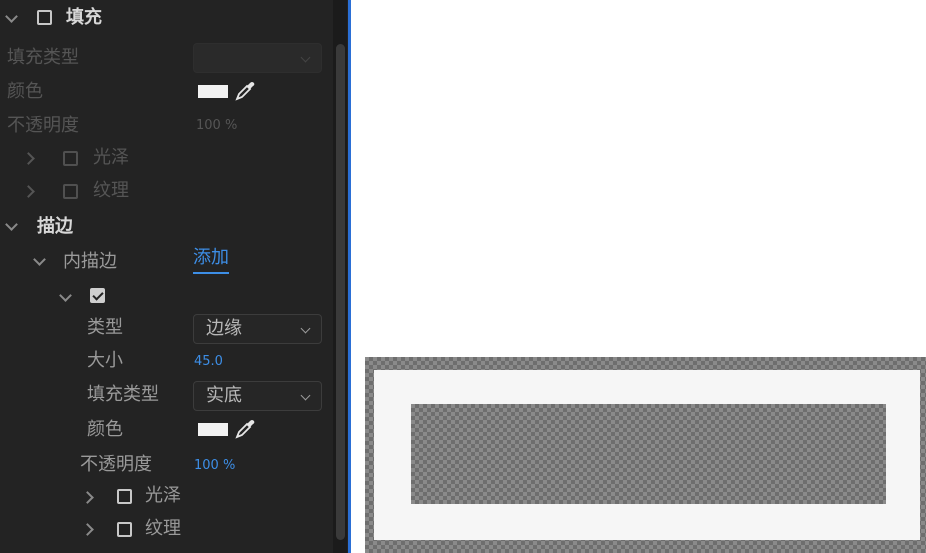  What do you see at coordinates (116, 464) in the screenshot?
I see `stroke-opacity-label: 不透明度` at bounding box center [116, 464].